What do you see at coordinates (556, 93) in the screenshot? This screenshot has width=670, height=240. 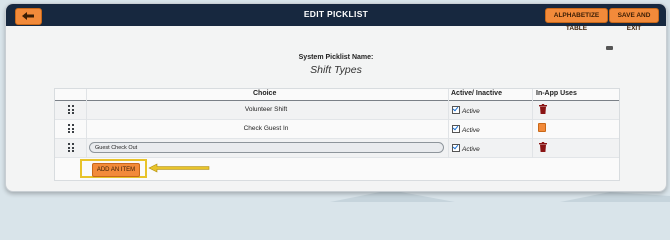 I see `column-header-in-app-uses: In-App Uses` at bounding box center [556, 93].